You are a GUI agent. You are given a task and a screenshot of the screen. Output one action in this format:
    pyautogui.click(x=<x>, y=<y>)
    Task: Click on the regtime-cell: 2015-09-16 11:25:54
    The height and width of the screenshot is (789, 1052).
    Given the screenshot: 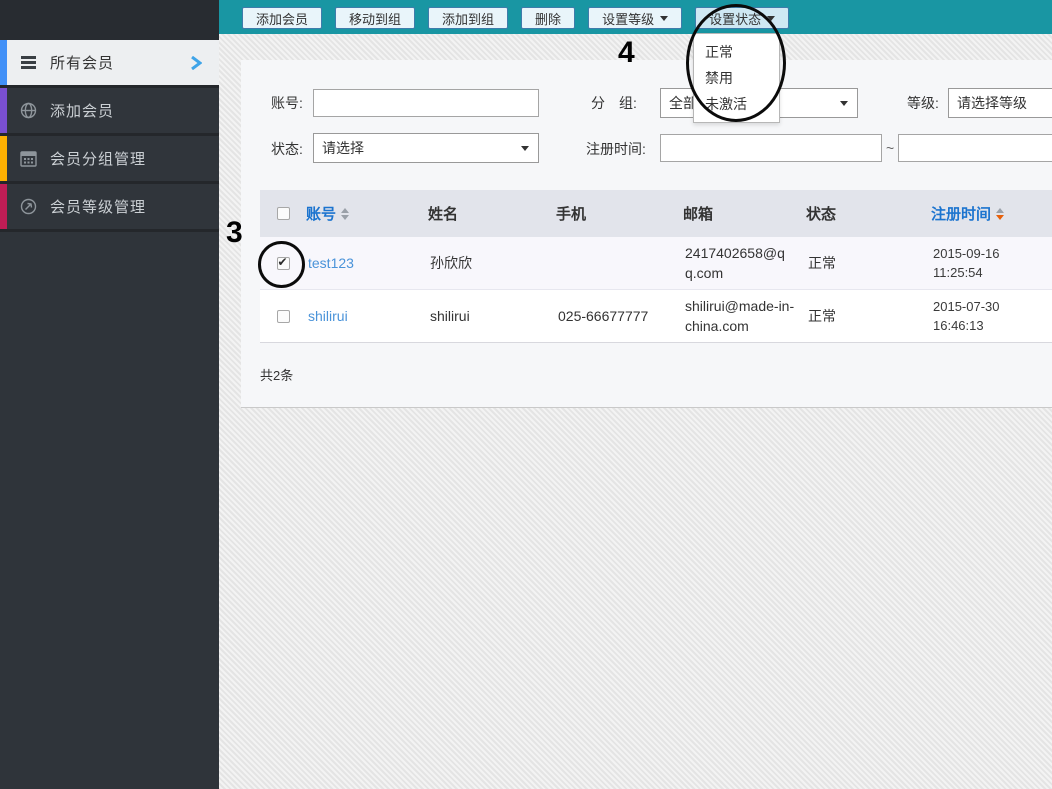 What is the action you would take?
    pyautogui.click(x=966, y=263)
    